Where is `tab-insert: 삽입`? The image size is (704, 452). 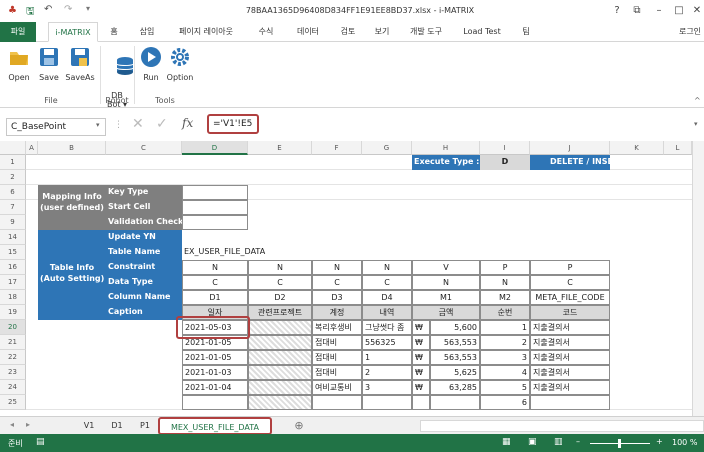 tab-insert: 삽입 is located at coordinates (147, 32).